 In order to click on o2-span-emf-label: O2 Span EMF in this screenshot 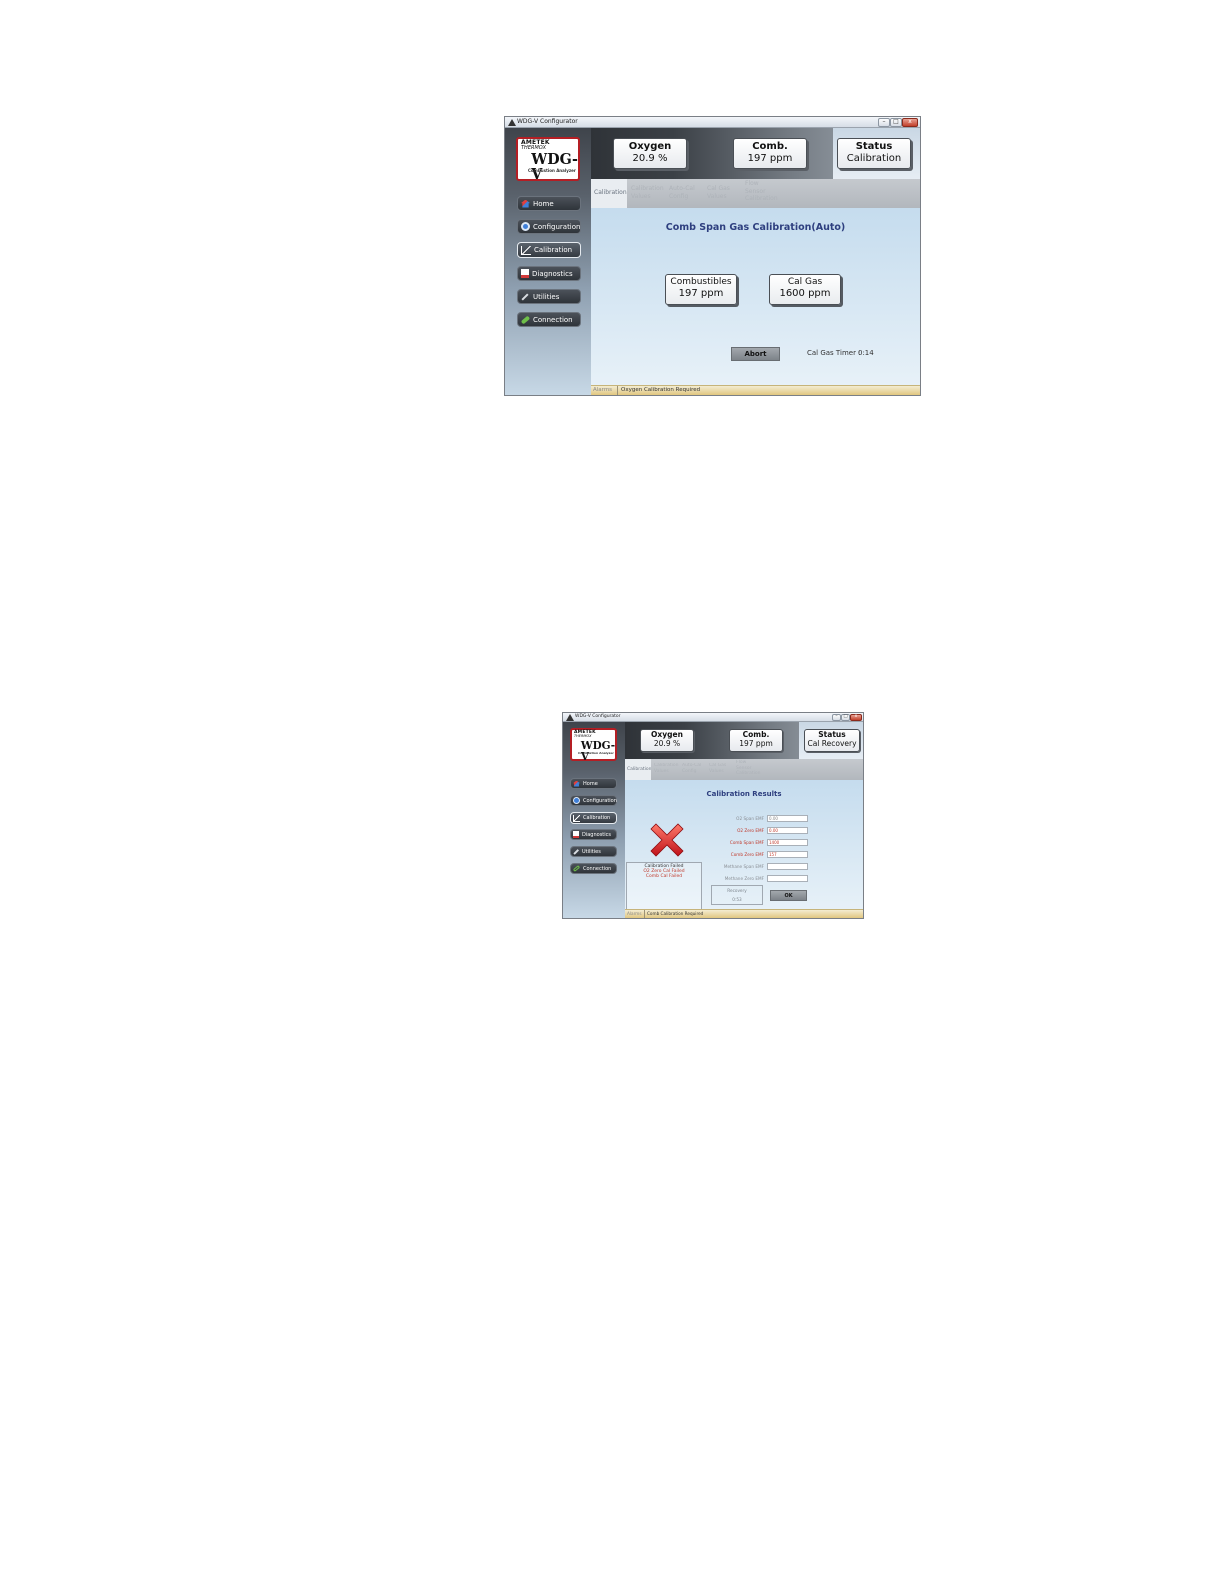, I will do `click(750, 818)`.